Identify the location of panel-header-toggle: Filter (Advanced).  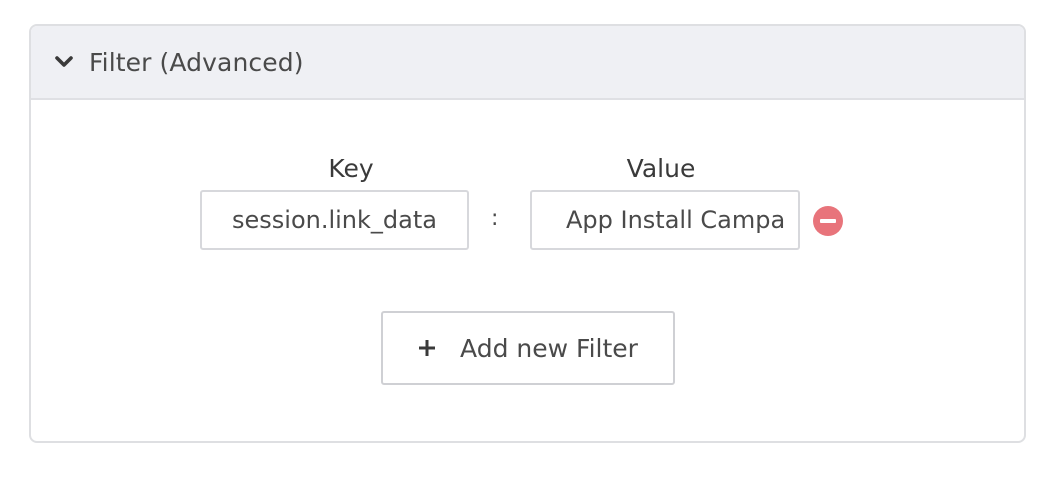
(527, 63).